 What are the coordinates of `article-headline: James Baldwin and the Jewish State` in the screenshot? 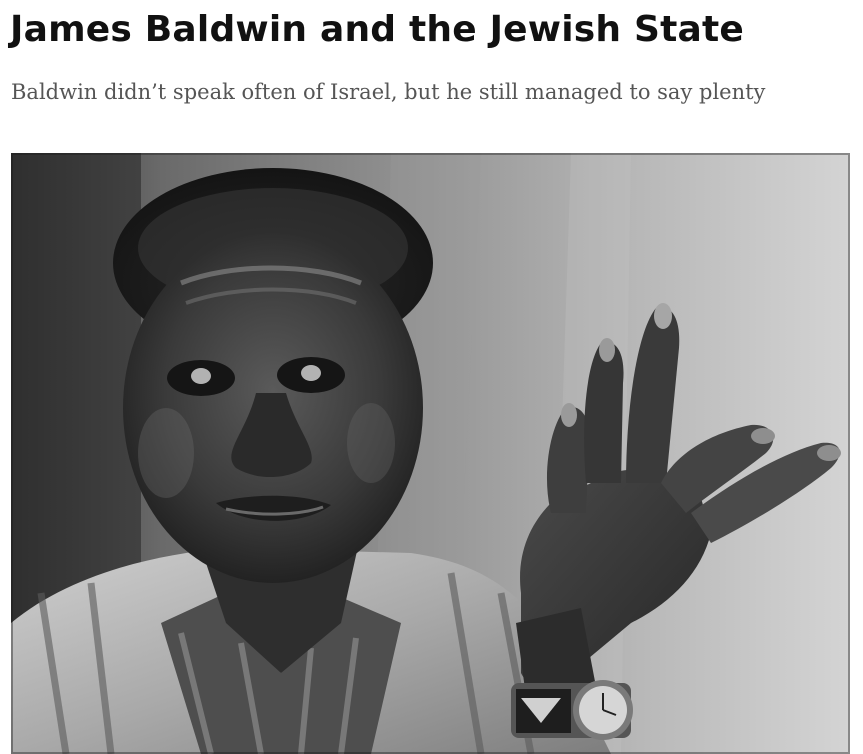 It's located at (377, 29).